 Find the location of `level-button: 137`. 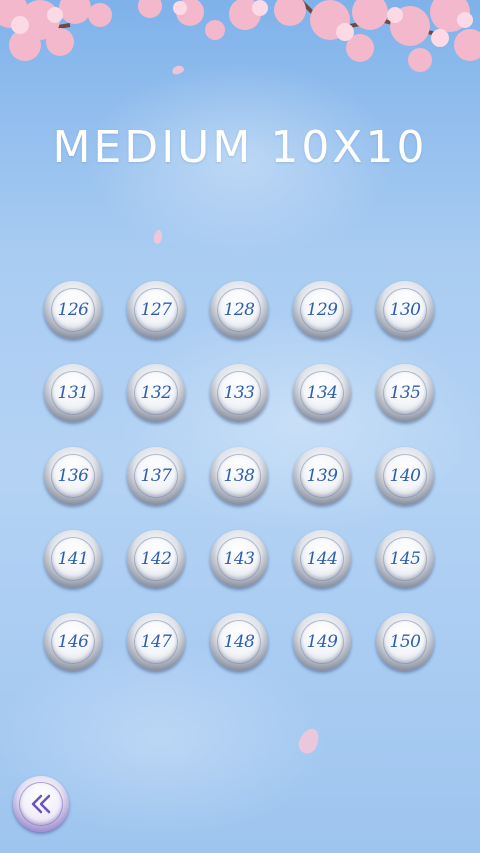

level-button: 137 is located at coordinates (156, 476).